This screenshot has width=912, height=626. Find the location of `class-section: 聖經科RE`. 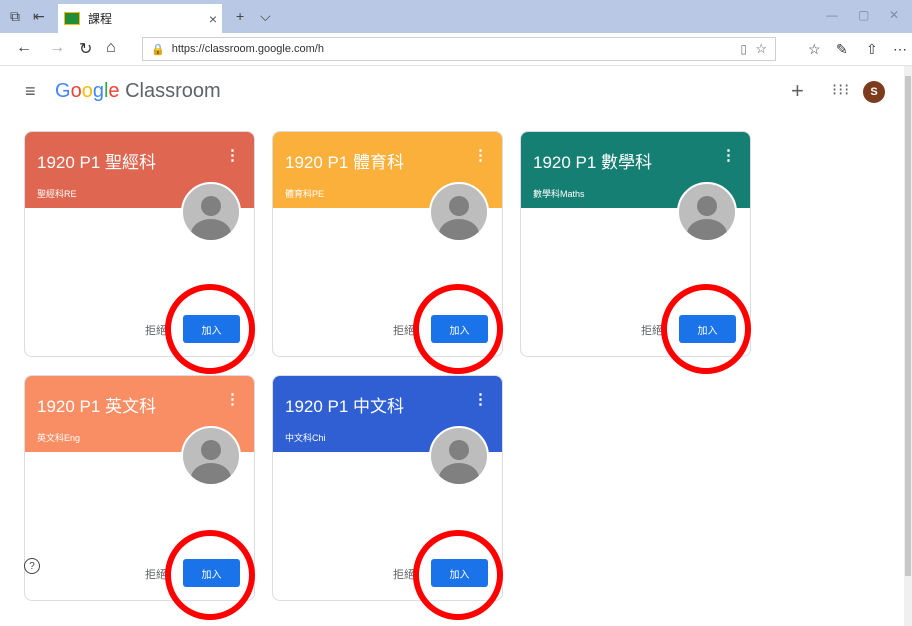

class-section: 聖經科RE is located at coordinates (57, 194).